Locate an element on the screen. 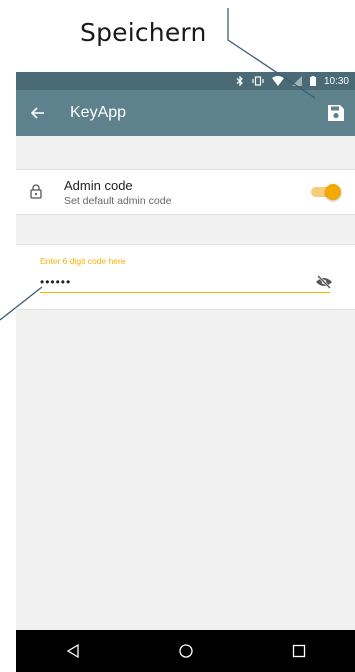 The width and height of the screenshot is (355, 672). back-triangle-icon is located at coordinates (72, 651).